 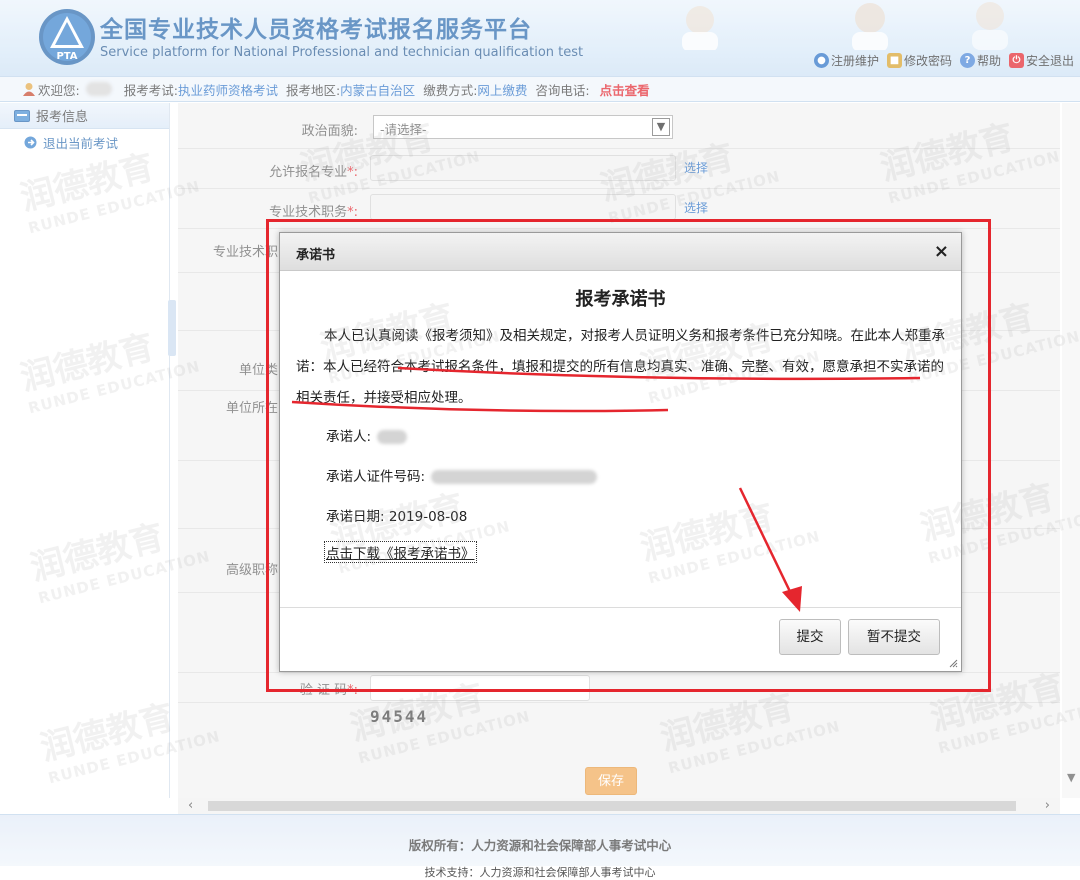 I want to click on save-button: 保存, so click(x=611, y=781).